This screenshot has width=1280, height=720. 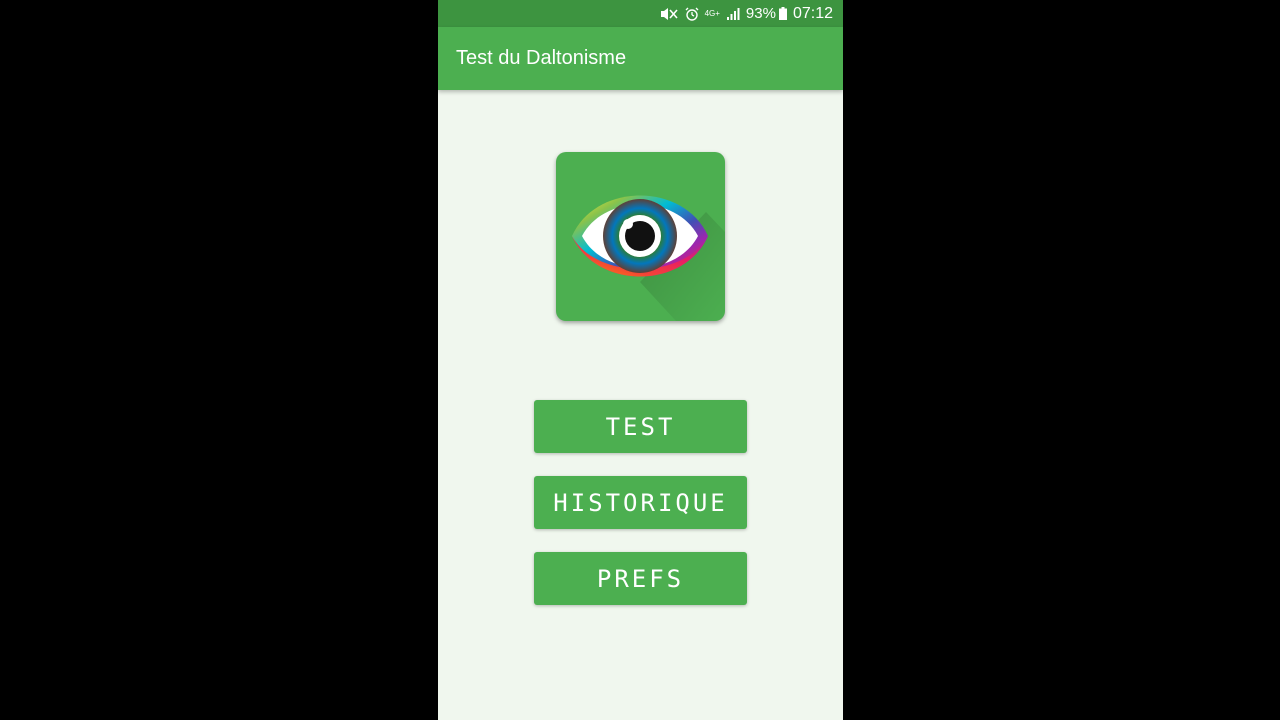 I want to click on battery-percent: 93%, so click(x=760, y=13).